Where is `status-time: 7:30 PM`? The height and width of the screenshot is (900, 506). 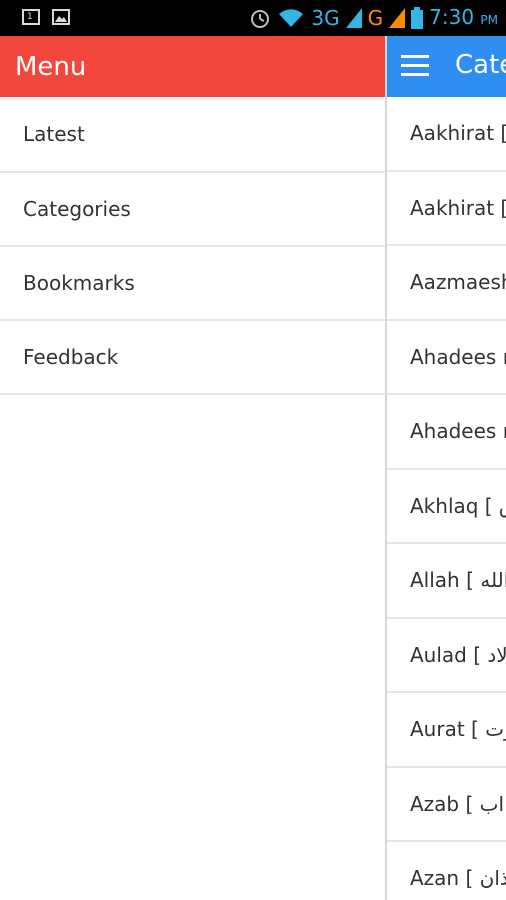 status-time: 7:30 PM is located at coordinates (463, 18).